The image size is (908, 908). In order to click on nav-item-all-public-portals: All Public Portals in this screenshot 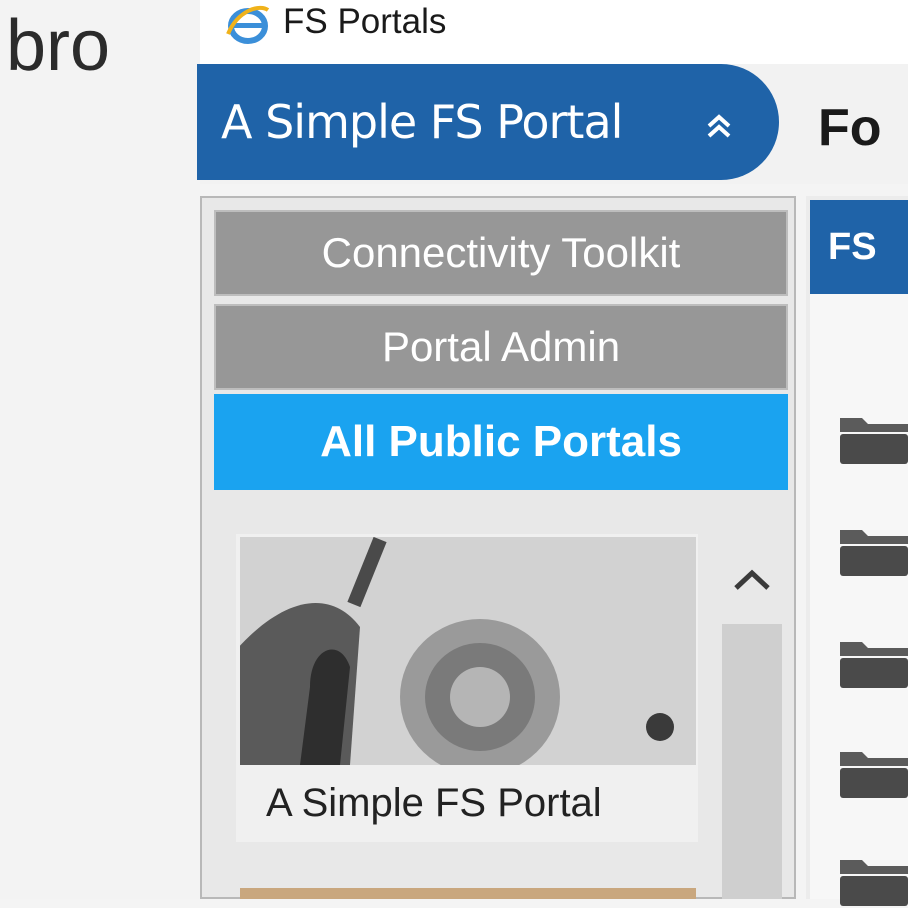, I will do `click(501, 442)`.